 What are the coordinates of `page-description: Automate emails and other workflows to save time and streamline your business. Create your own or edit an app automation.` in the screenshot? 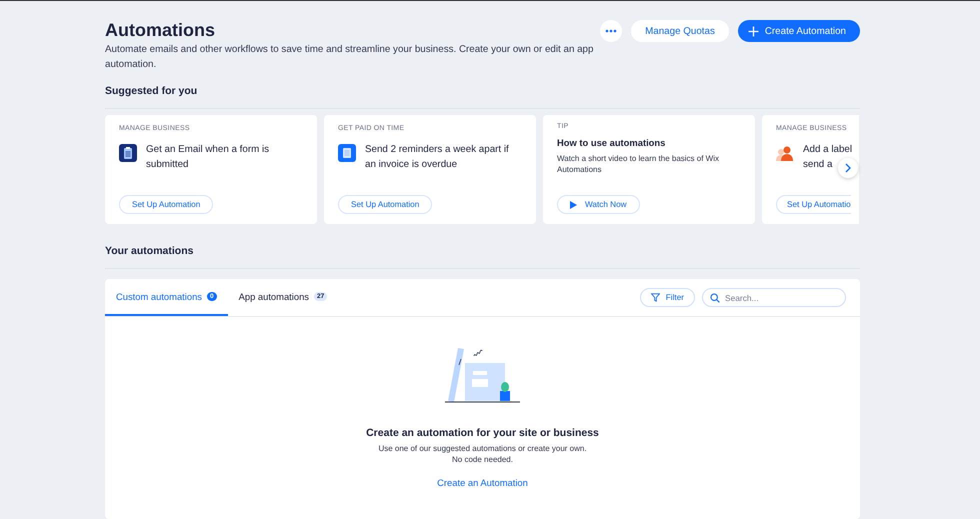 It's located at (349, 57).